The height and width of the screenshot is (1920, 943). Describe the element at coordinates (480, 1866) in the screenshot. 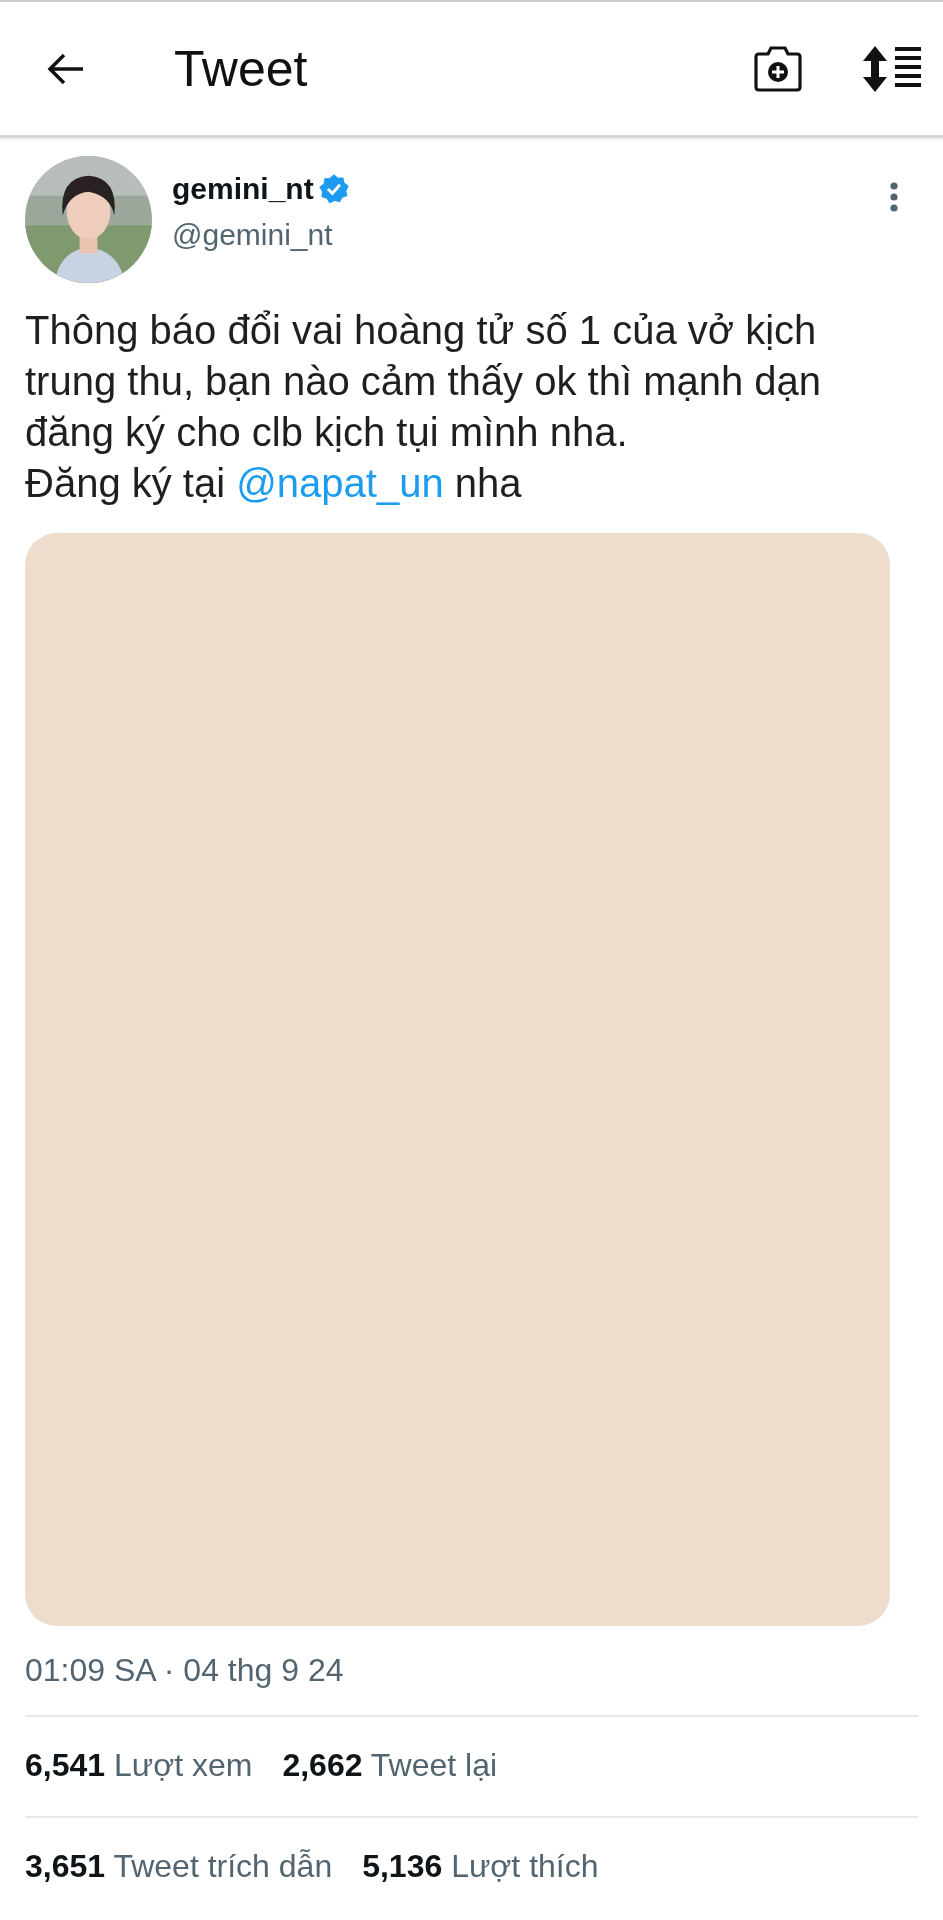

I see `stat-link: 5,136 Lượt thích` at that location.